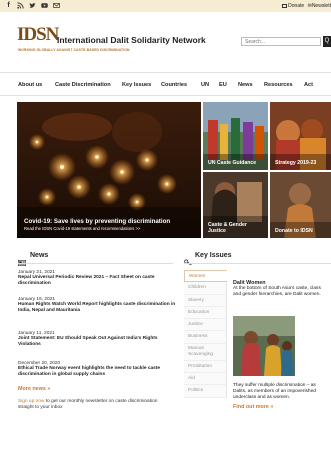 Image resolution: width=331 pixels, height=475 pixels. What do you see at coordinates (205, 313) in the screenshot?
I see `tab-education: Education` at bounding box center [205, 313].